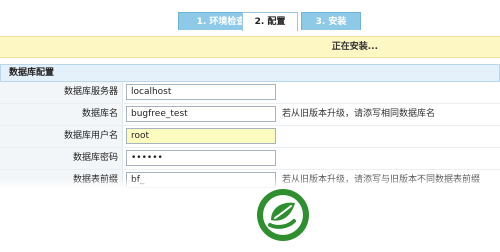 This screenshot has width=500, height=252. Describe the element at coordinates (270, 21) in the screenshot. I see `tab-configuration: 2. 配置` at that location.